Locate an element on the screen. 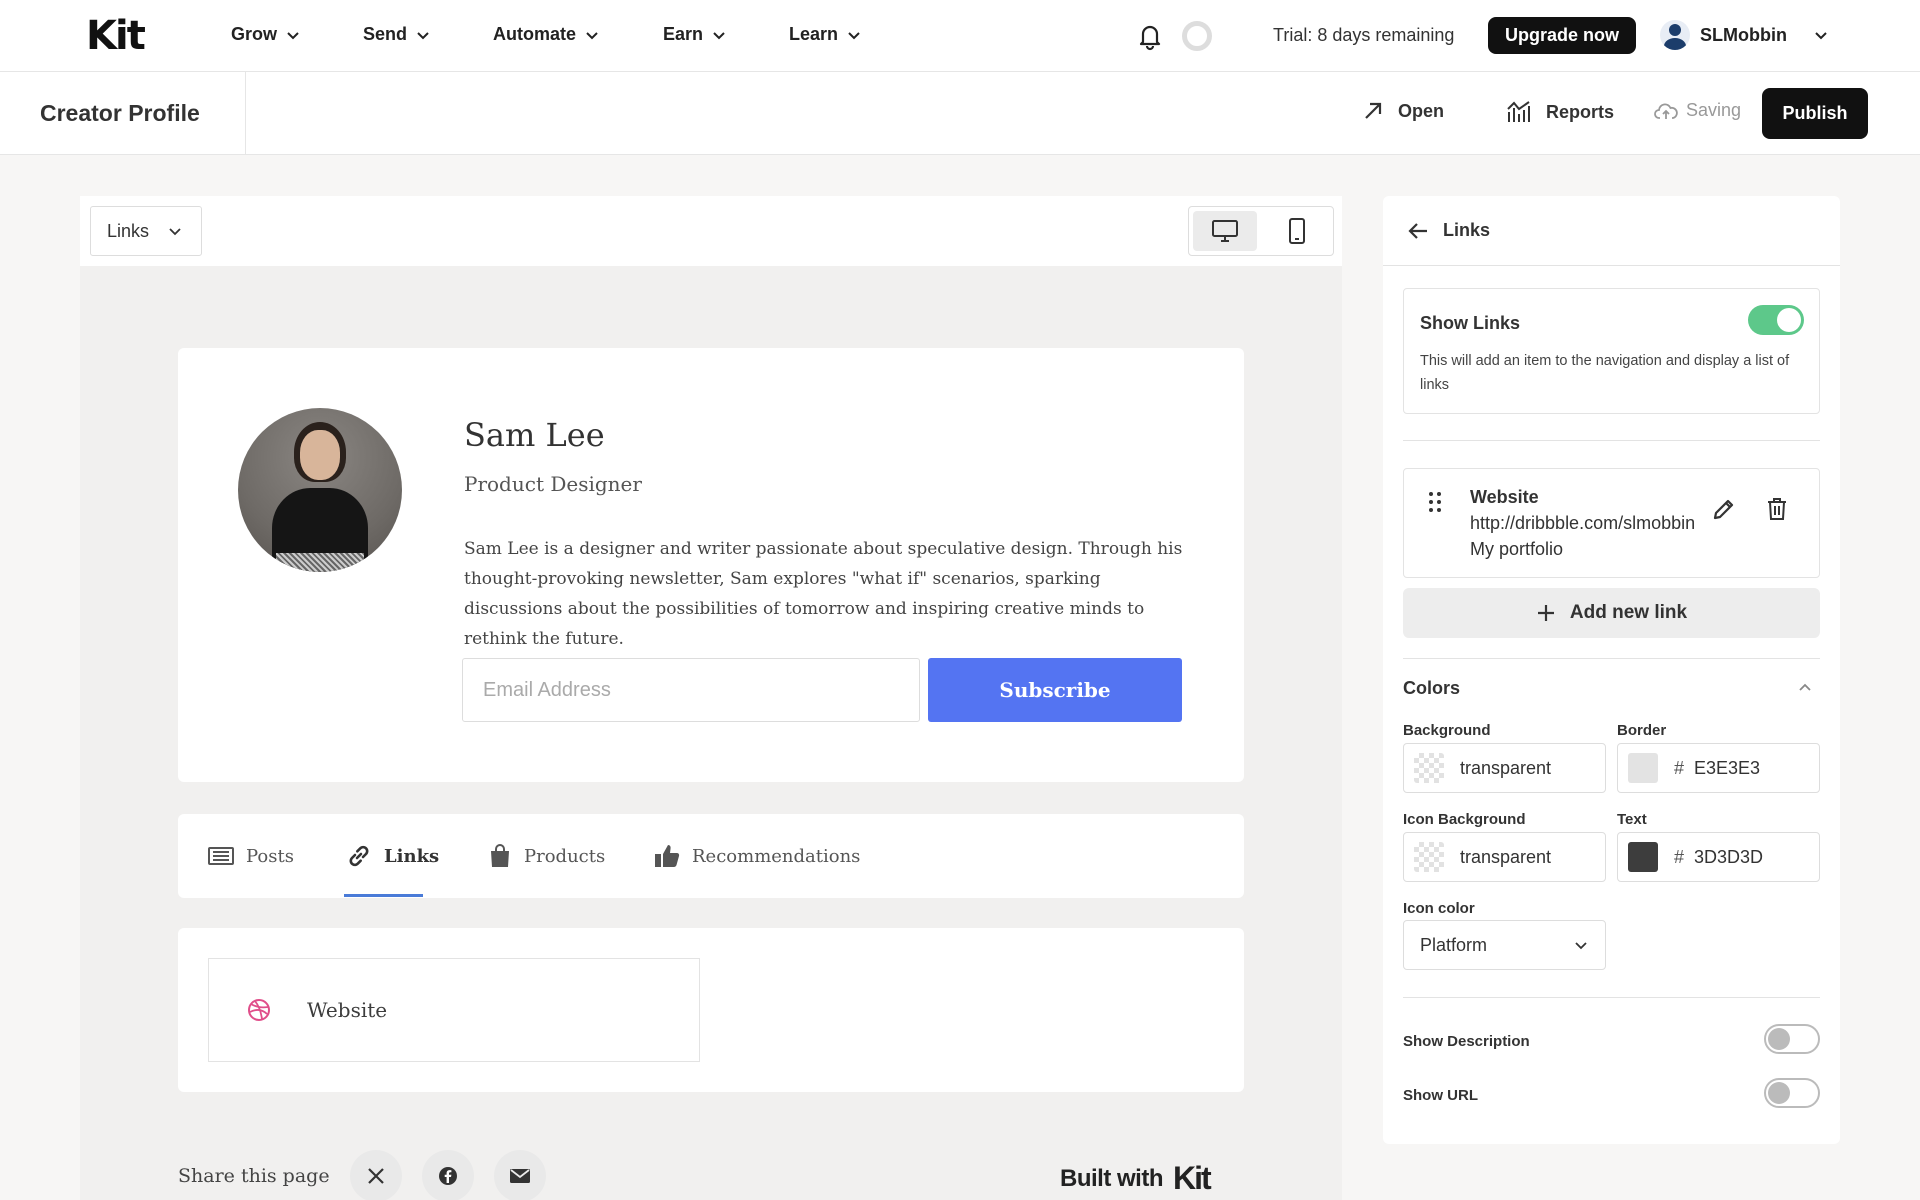 This screenshot has width=1920, height=1200. text-swatch is located at coordinates (1643, 857).